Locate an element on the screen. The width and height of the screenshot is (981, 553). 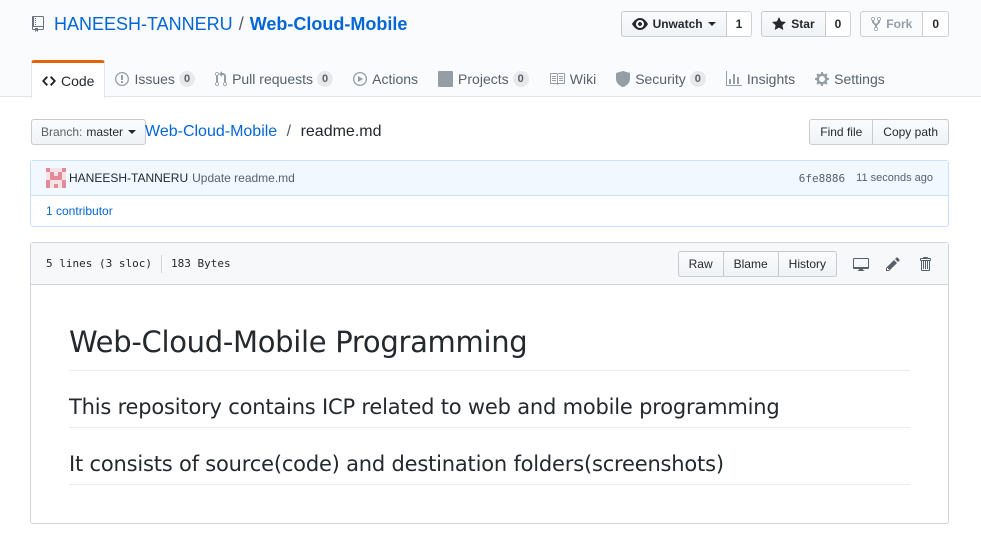
pencil-icon is located at coordinates (893, 264).